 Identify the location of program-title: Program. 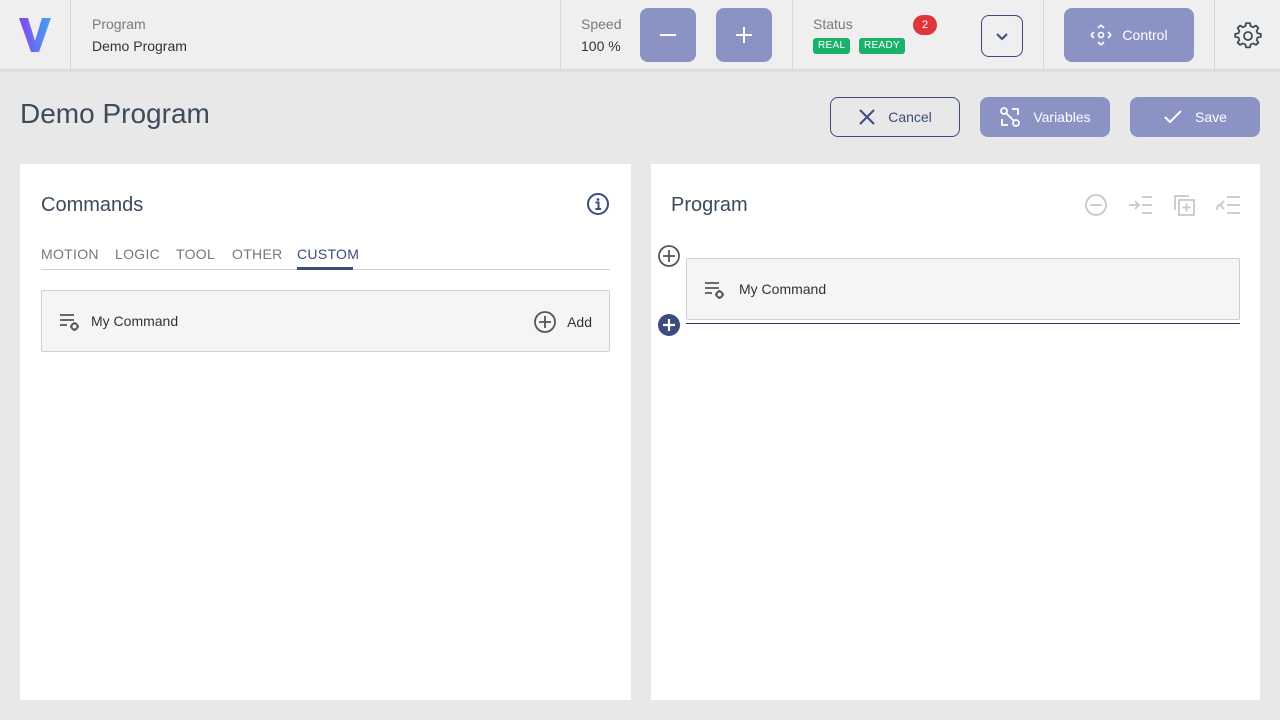
(709, 205).